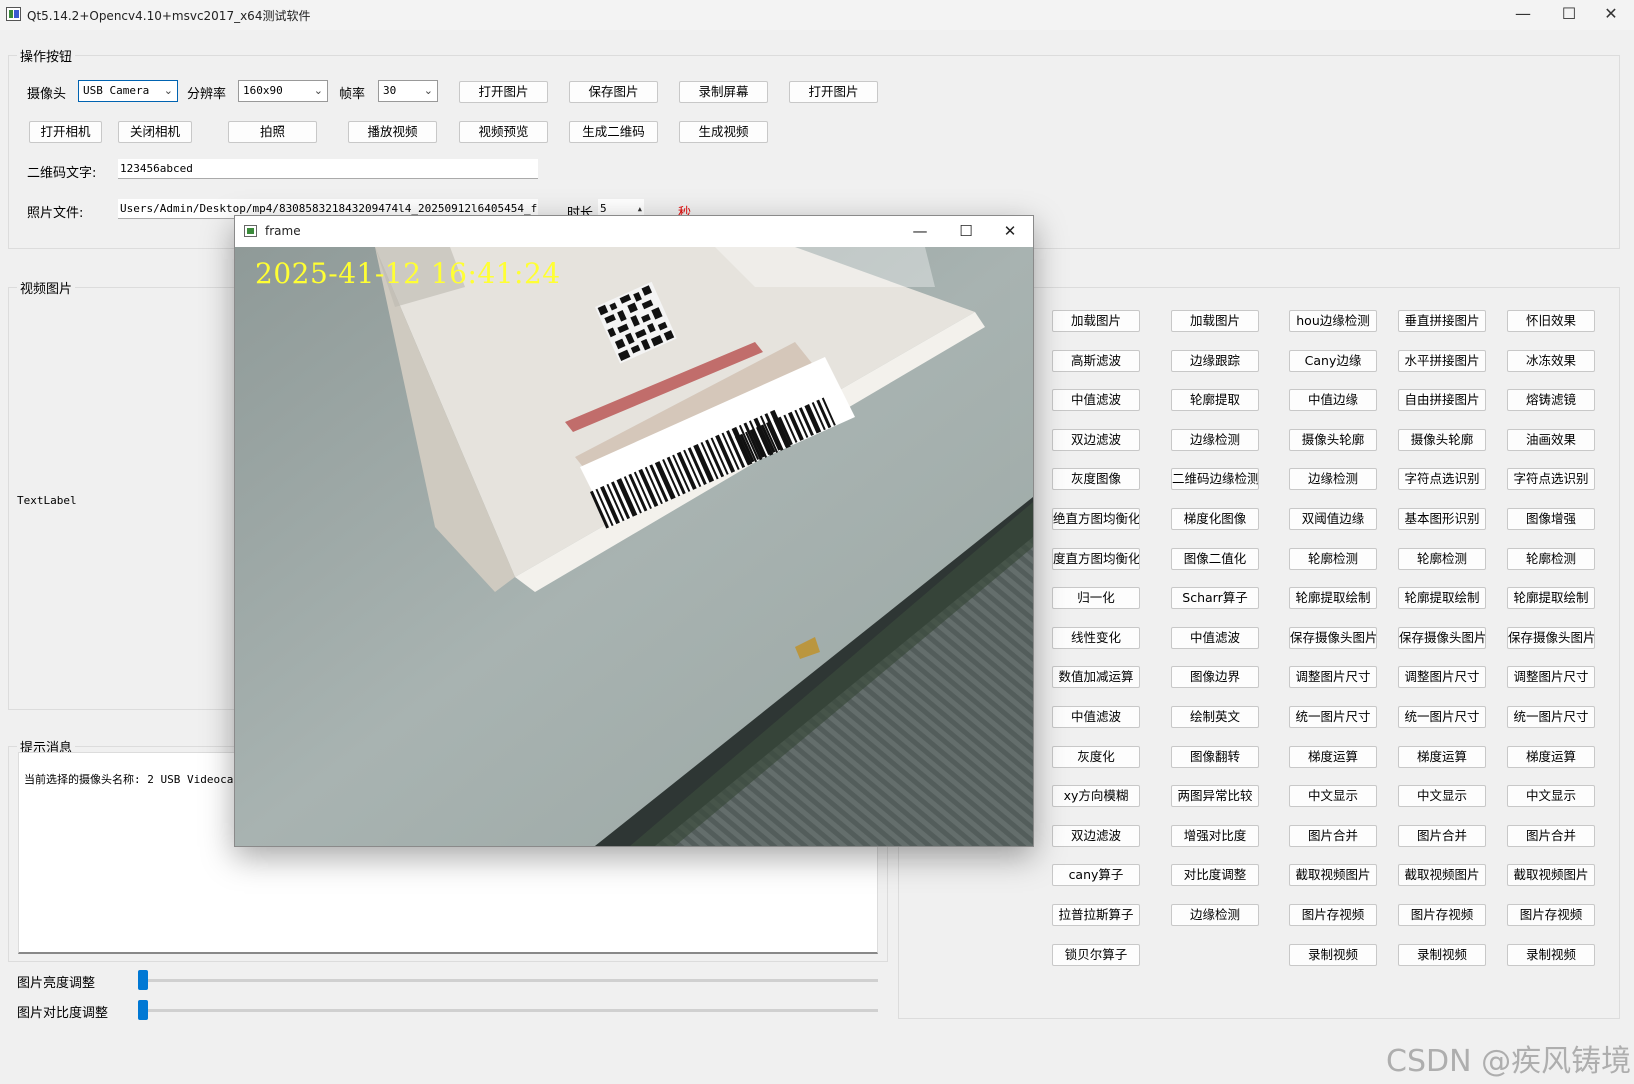 This screenshot has width=1634, height=1084. Describe the element at coordinates (723, 132) in the screenshot. I see `generate-video-button: 生成视频` at that location.